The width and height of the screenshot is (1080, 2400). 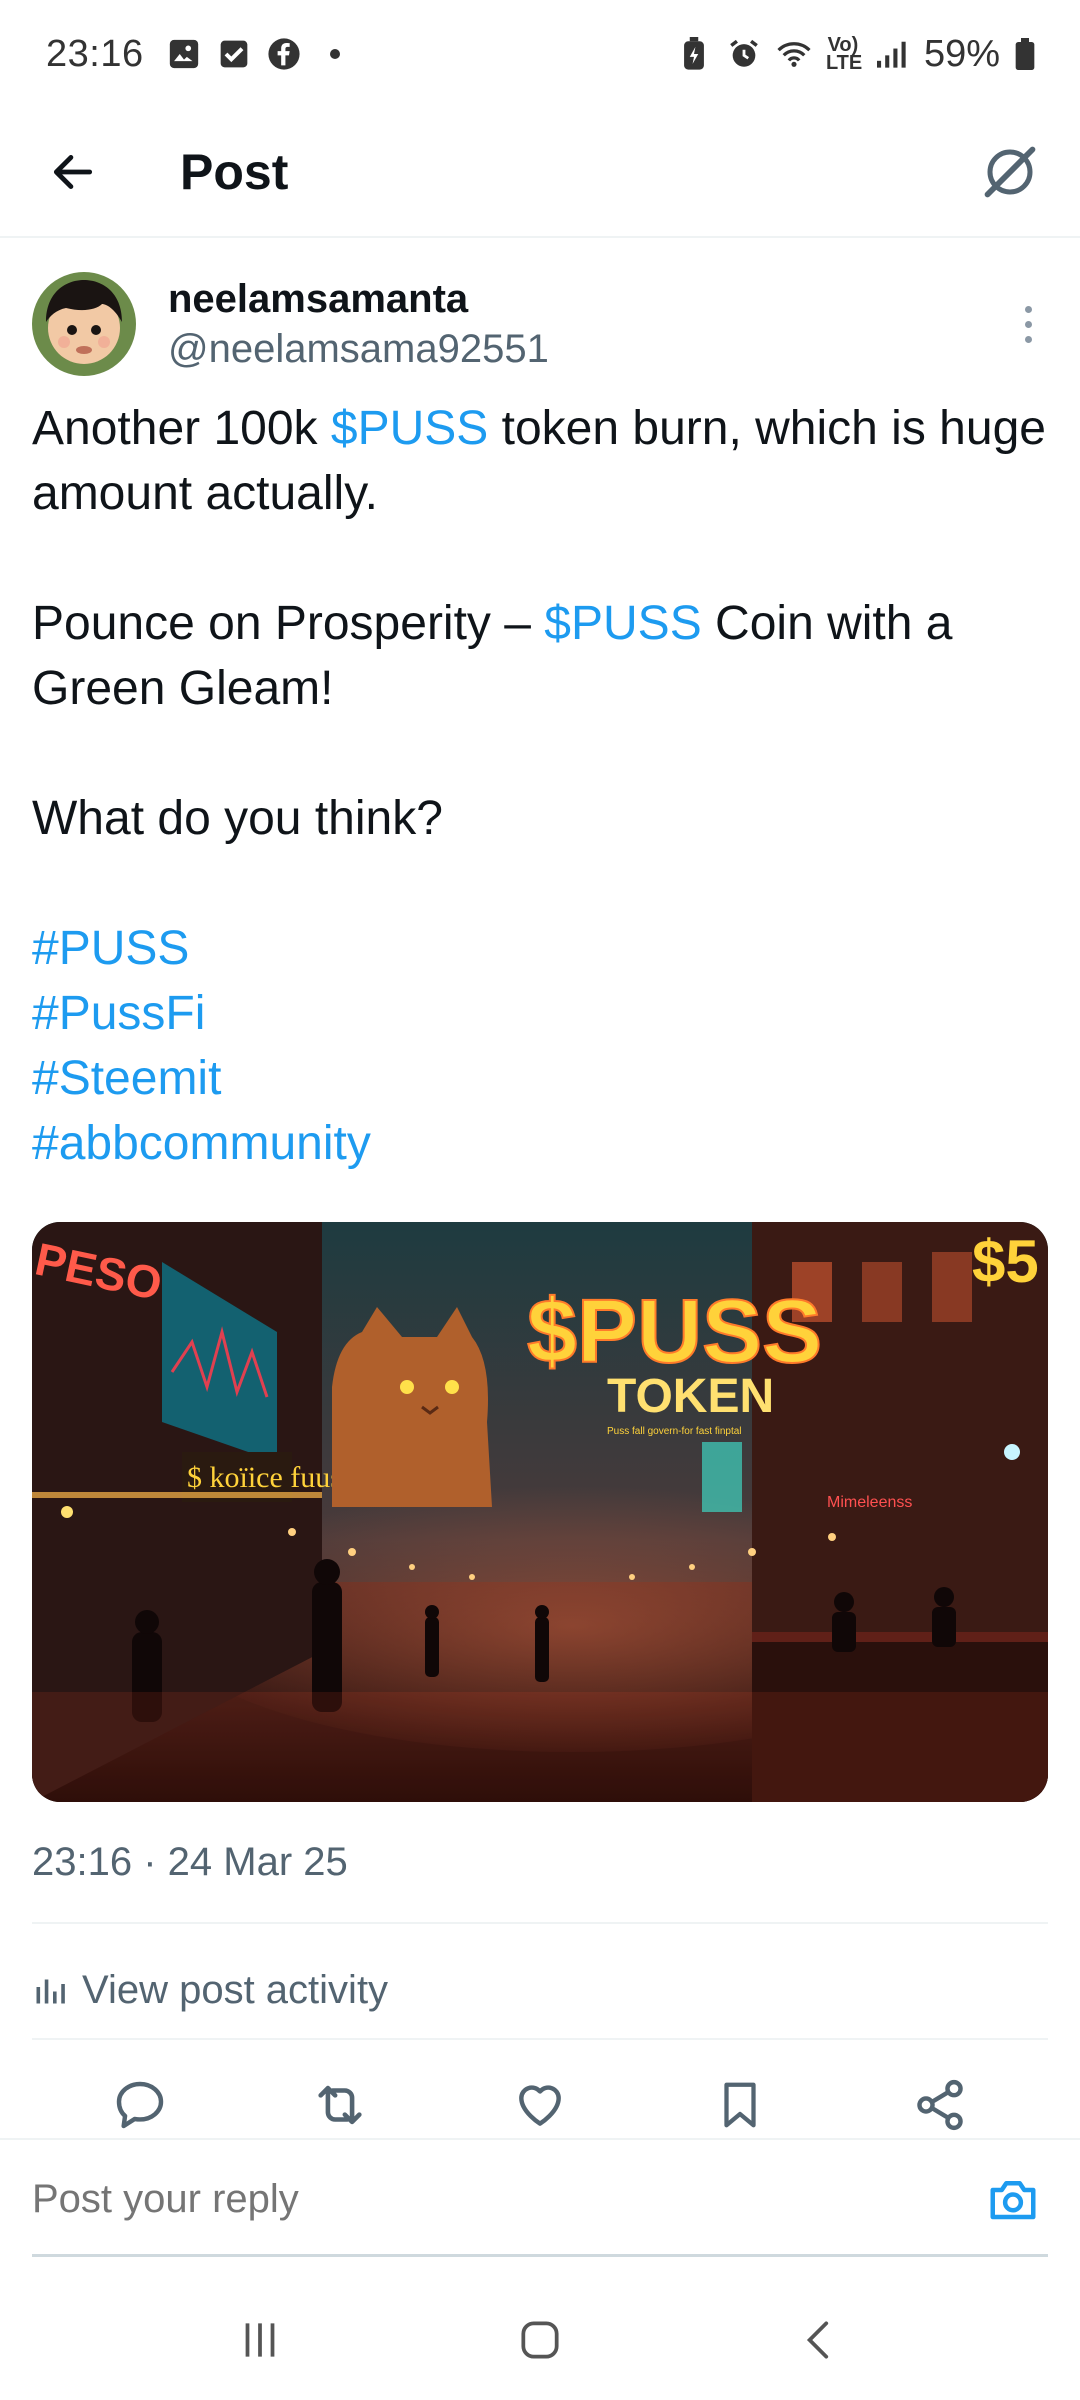 I want to click on facebook-icon, so click(x=284, y=54).